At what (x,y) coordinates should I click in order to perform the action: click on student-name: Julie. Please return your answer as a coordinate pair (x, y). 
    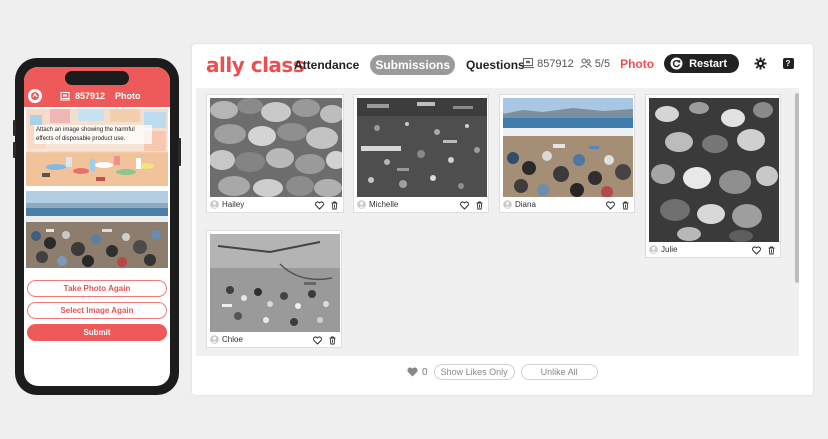
    Looking at the image, I should click on (669, 249).